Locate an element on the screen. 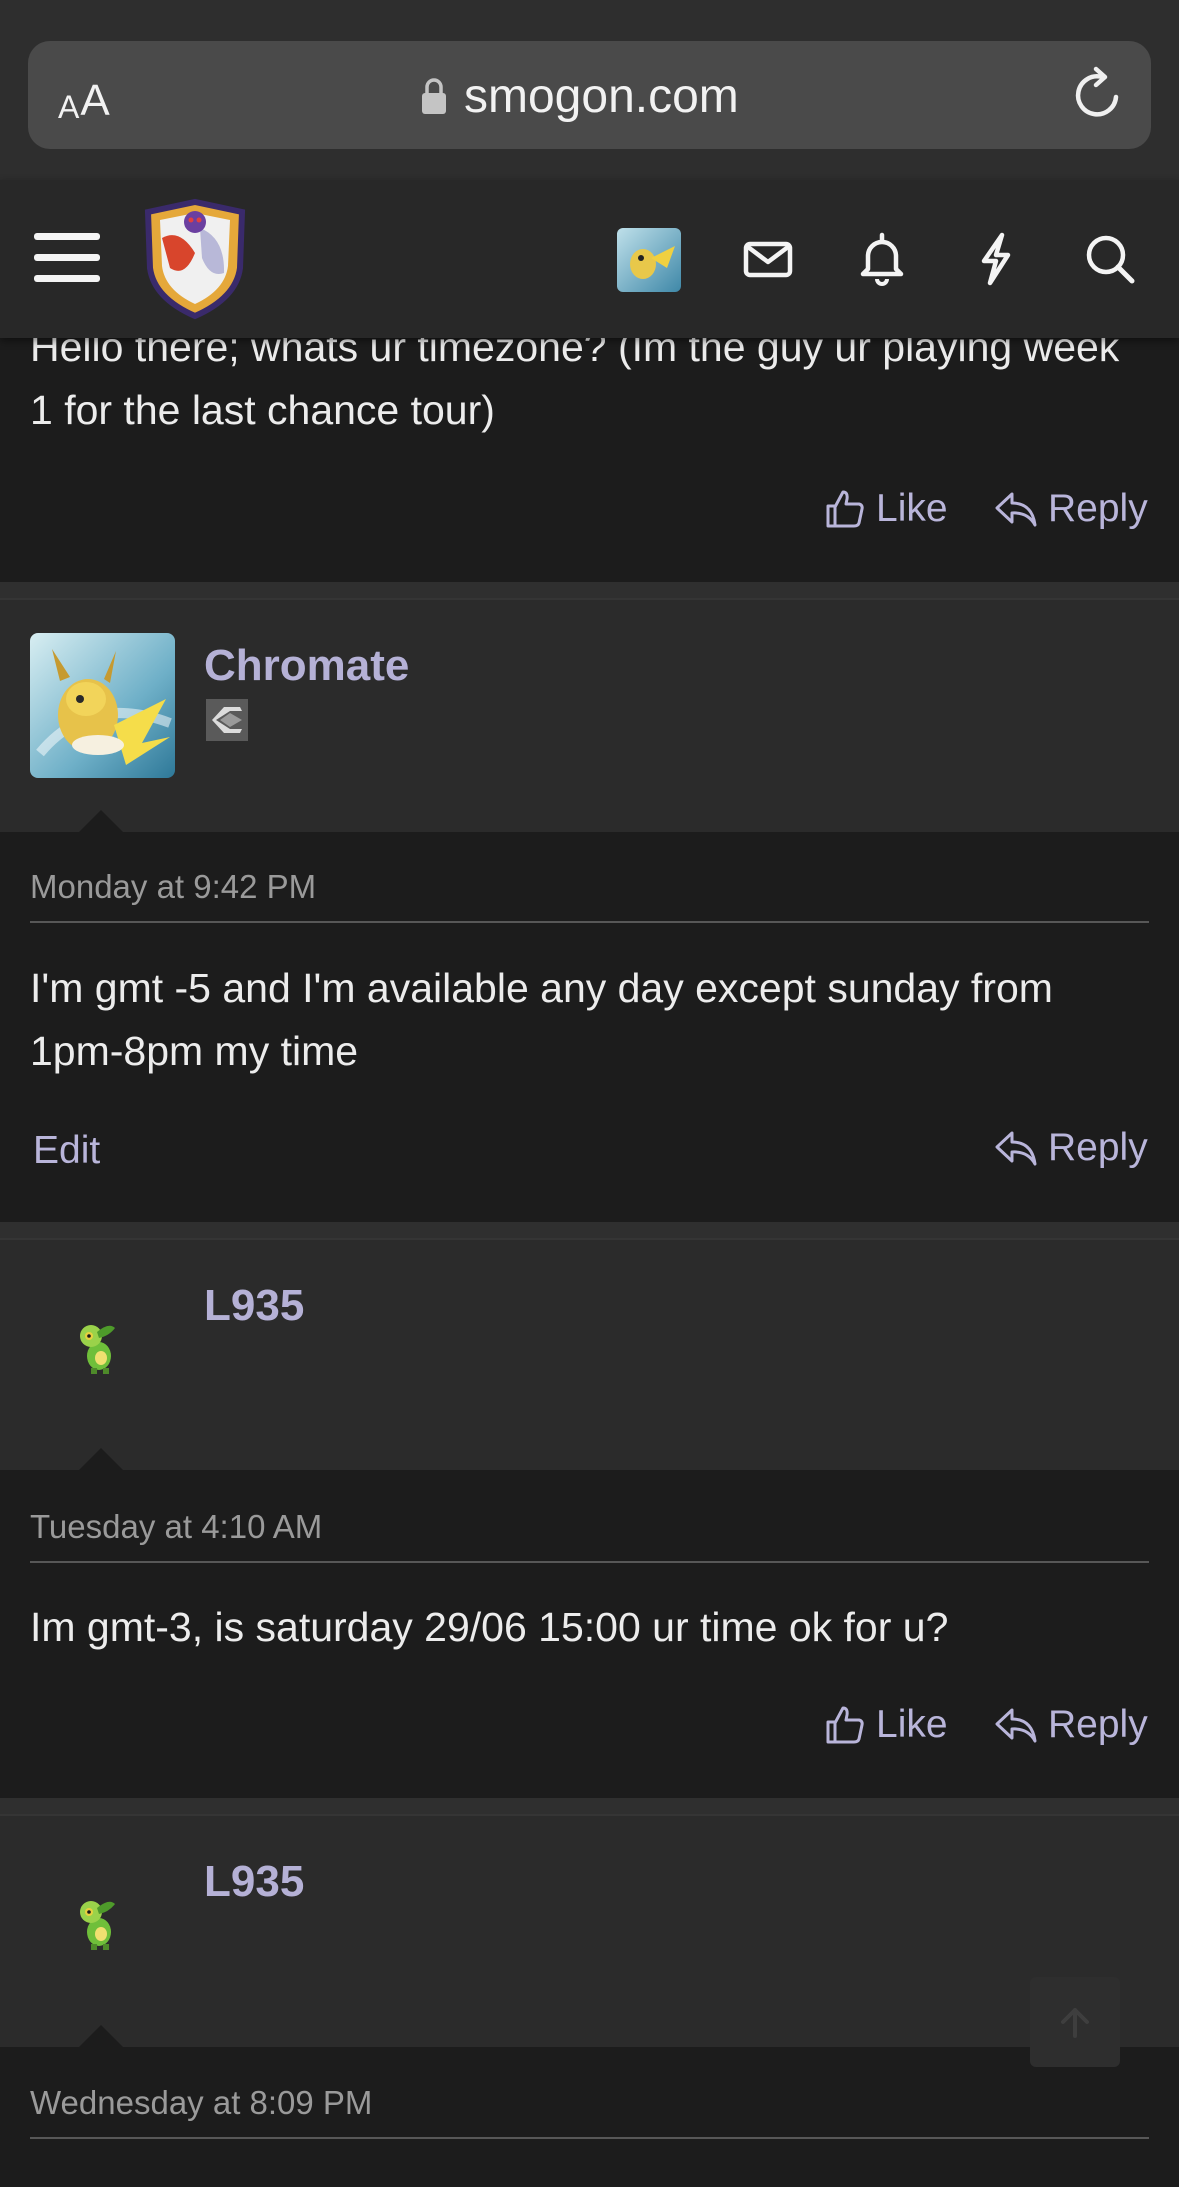 Image resolution: width=1179 pixels, height=2187 pixels. edit-button: Edit is located at coordinates (66, 1151).